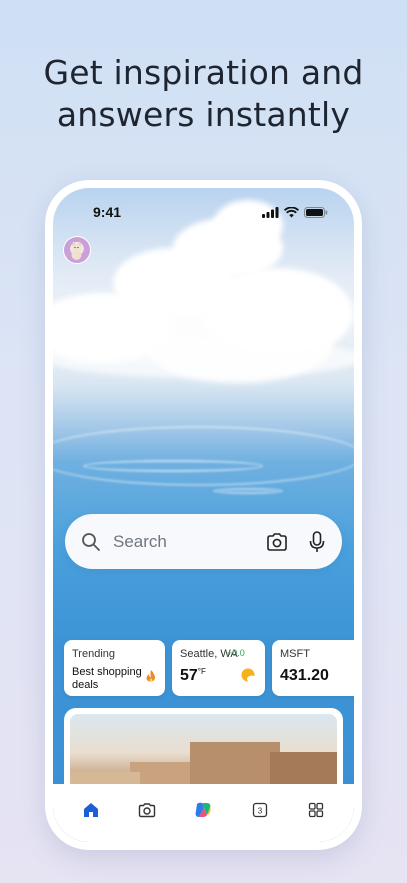 Image resolution: width=407 pixels, height=883 pixels. Describe the element at coordinates (107, 678) in the screenshot. I see `trending-text: Best shopping deals` at that location.